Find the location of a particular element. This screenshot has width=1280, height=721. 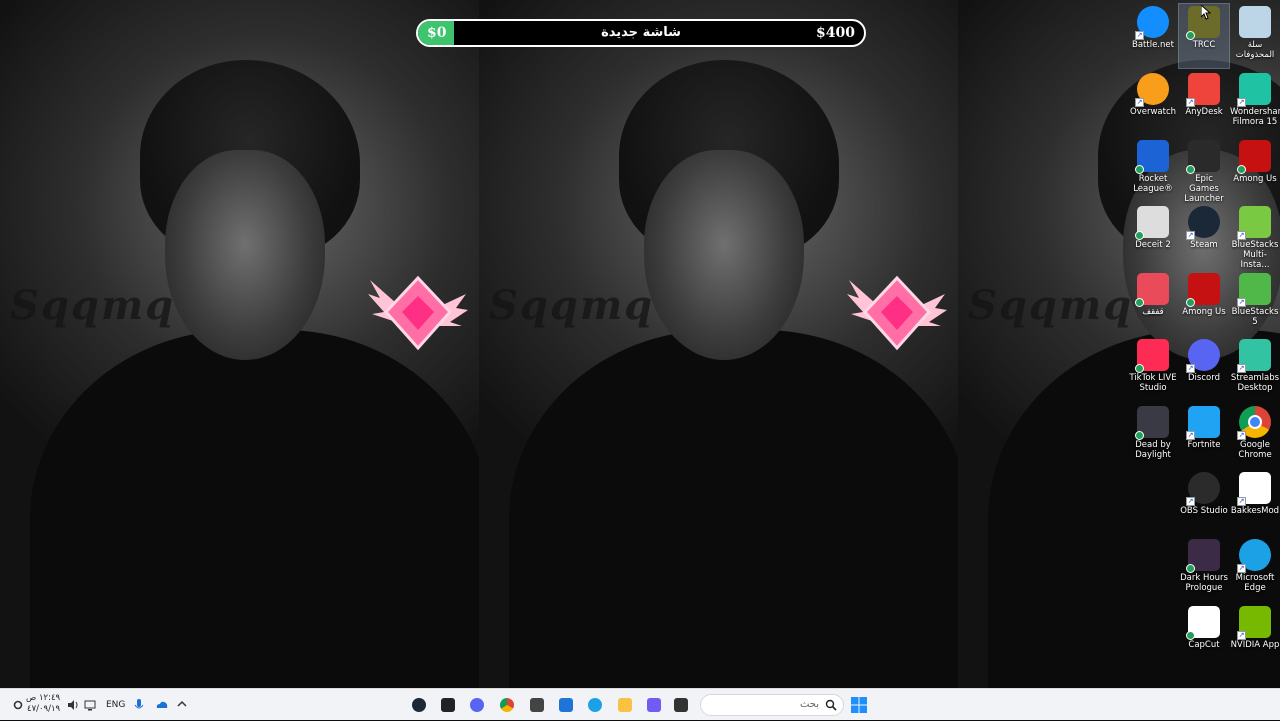

desktop-icon-amongus2: Among Us is located at coordinates (1204, 303).